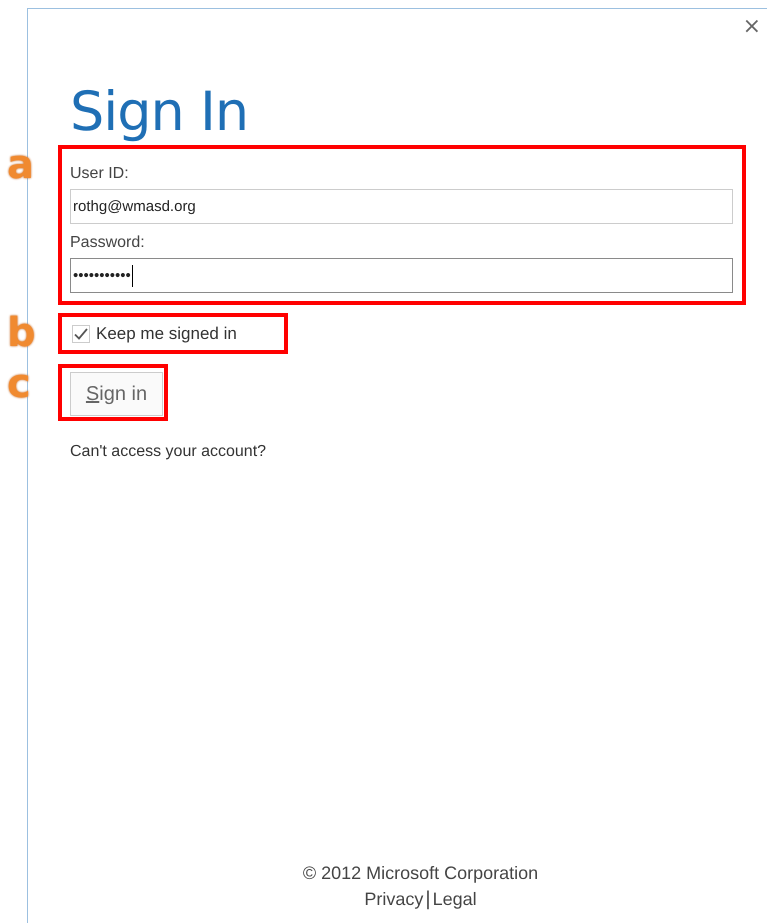 The width and height of the screenshot is (767, 923). Describe the element at coordinates (116, 394) in the screenshot. I see `sign-in-button: Sign in` at that location.